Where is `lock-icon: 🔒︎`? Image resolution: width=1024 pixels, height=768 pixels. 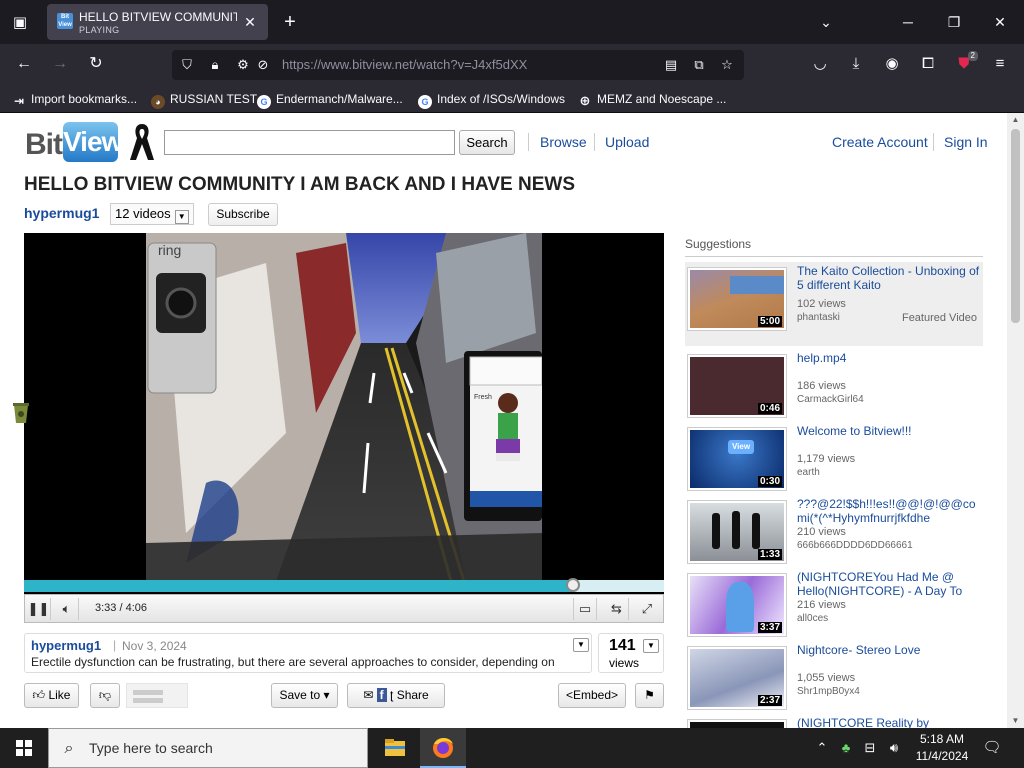
lock-icon: 🔒︎ is located at coordinates (215, 65).